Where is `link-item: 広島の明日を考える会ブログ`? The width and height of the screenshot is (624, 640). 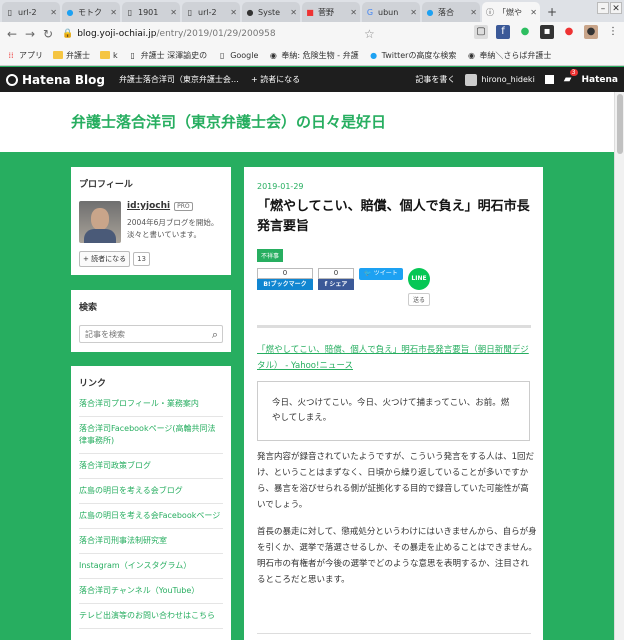 link-item: 広島の明日を考える会ブログ is located at coordinates (151, 491).